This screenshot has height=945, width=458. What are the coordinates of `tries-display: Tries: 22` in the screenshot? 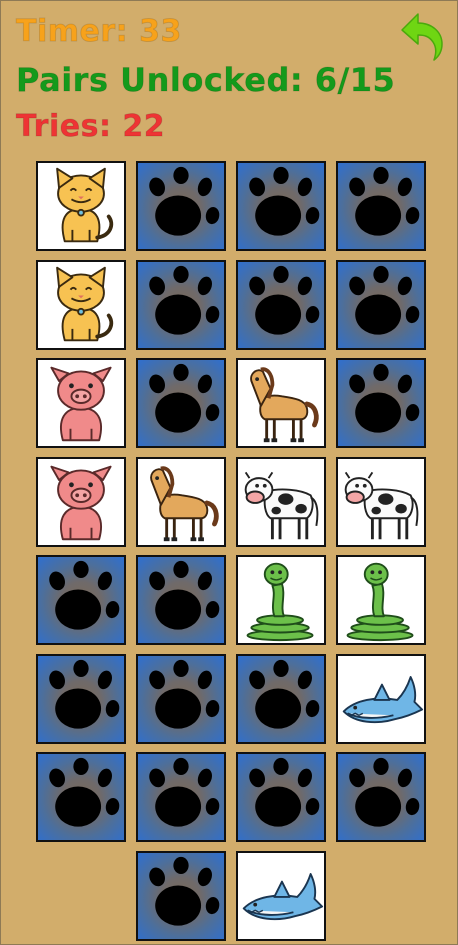 It's located at (91, 127).